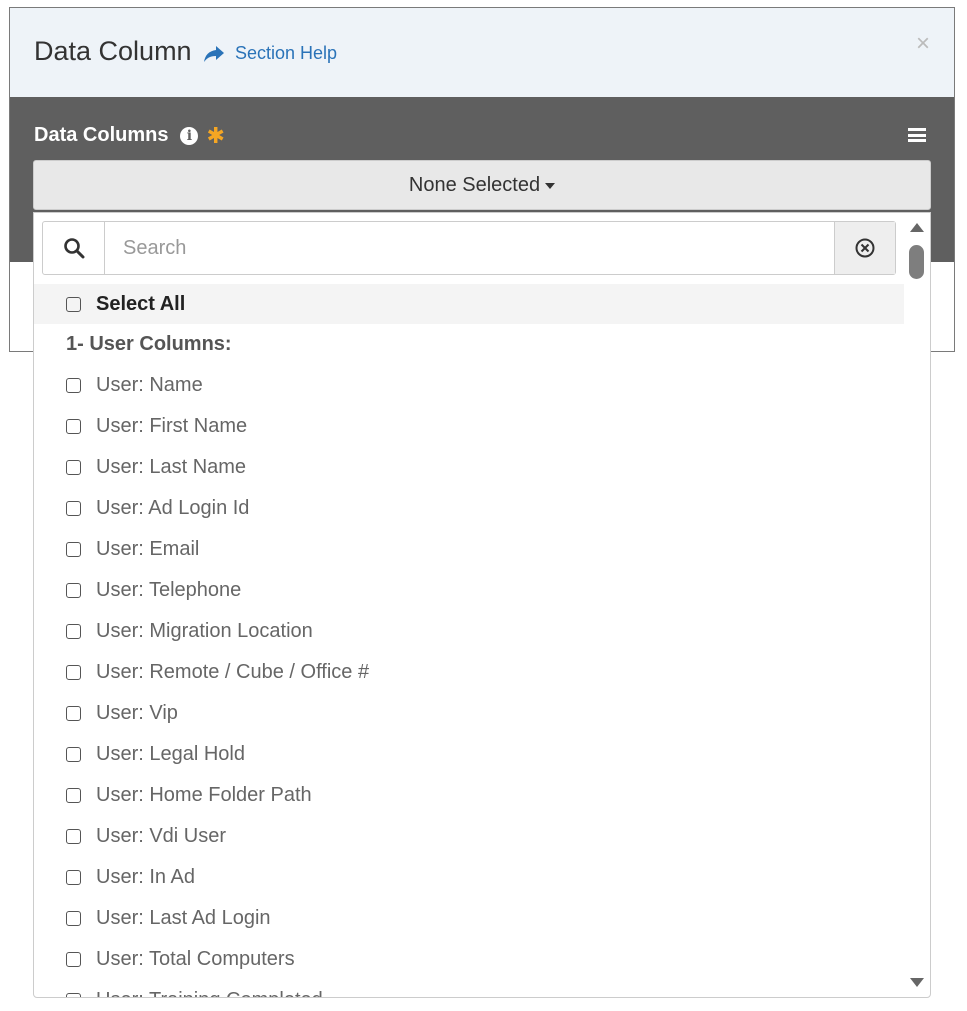 The height and width of the screenshot is (1011, 967). What do you see at coordinates (469, 508) in the screenshot?
I see `list-item: User: Ad Login Id` at bounding box center [469, 508].